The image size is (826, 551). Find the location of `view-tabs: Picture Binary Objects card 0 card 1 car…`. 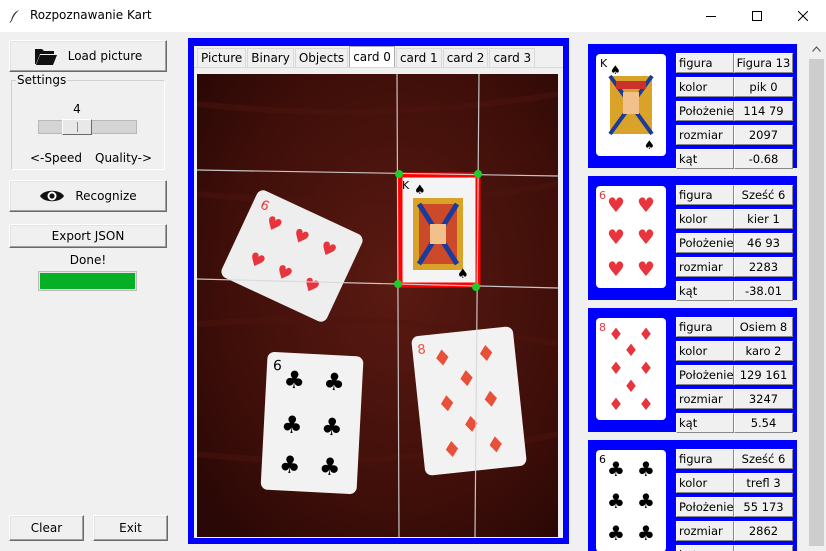

view-tabs: Picture Binary Objects card 0 card 1 car… is located at coordinates (366, 57).